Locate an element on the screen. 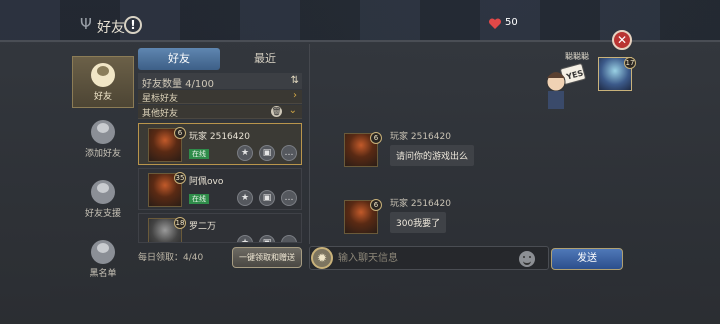 This screenshot has height=324, width=720. message-bubble: 请问你的游戏出么 is located at coordinates (432, 155).